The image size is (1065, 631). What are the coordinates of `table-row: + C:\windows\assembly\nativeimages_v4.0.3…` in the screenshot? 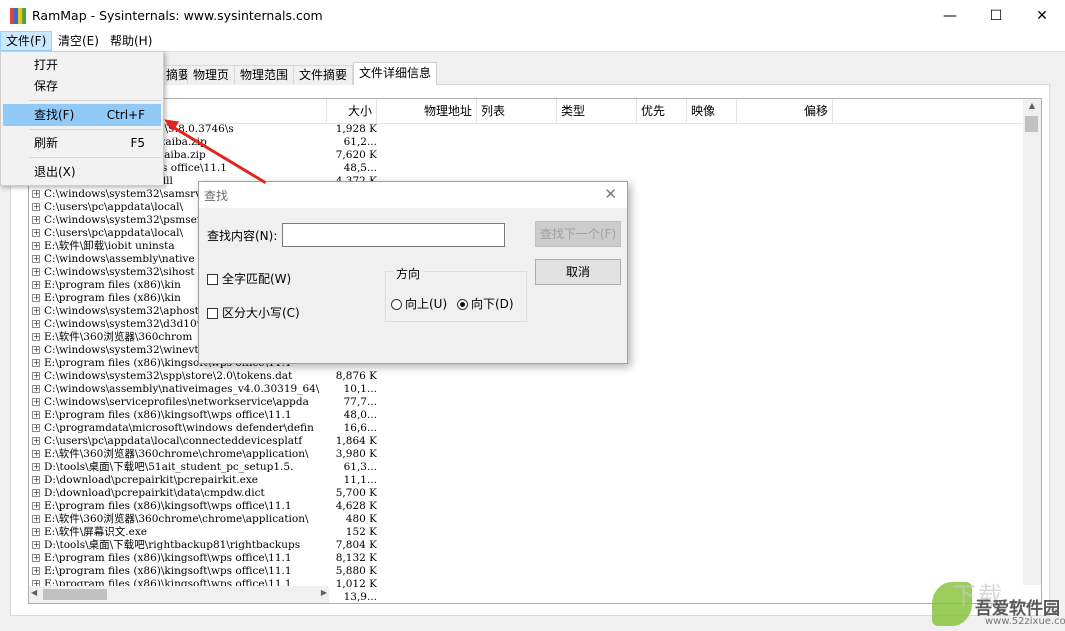 It's located at (525, 389).